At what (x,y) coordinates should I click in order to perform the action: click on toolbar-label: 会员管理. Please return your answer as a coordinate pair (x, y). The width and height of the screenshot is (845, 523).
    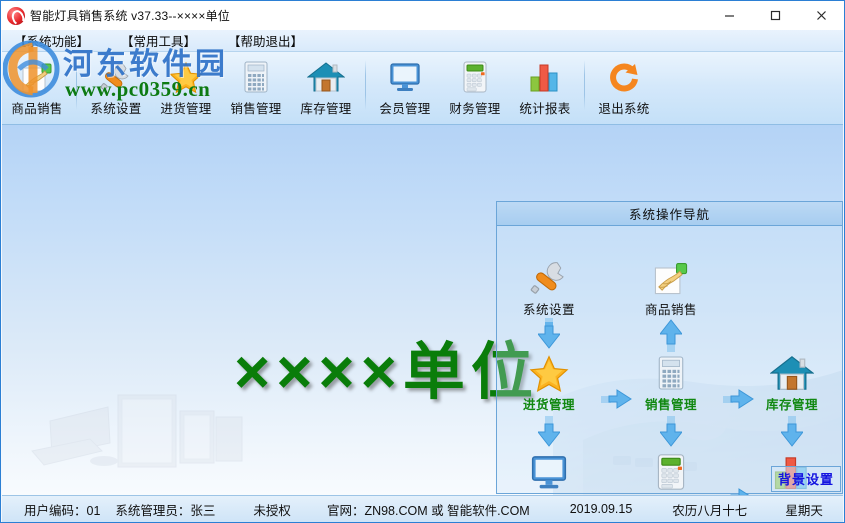
    Looking at the image, I should click on (405, 109).